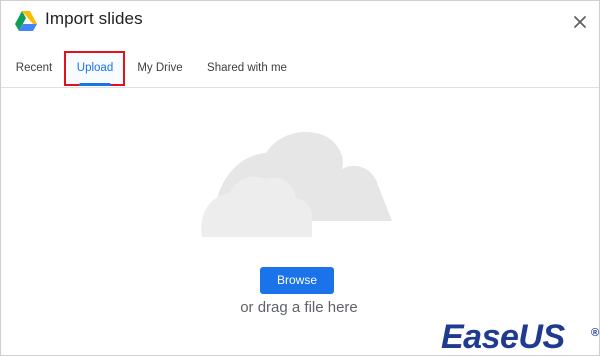 The width and height of the screenshot is (600, 356). What do you see at coordinates (247, 68) in the screenshot?
I see `tab-shared-with-me: Shared with me` at bounding box center [247, 68].